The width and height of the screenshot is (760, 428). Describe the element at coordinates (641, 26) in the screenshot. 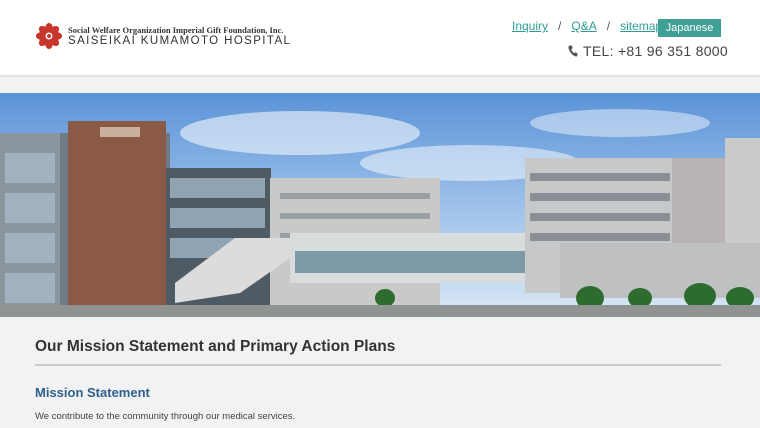

I see `sitemap-link: sitemap` at that location.